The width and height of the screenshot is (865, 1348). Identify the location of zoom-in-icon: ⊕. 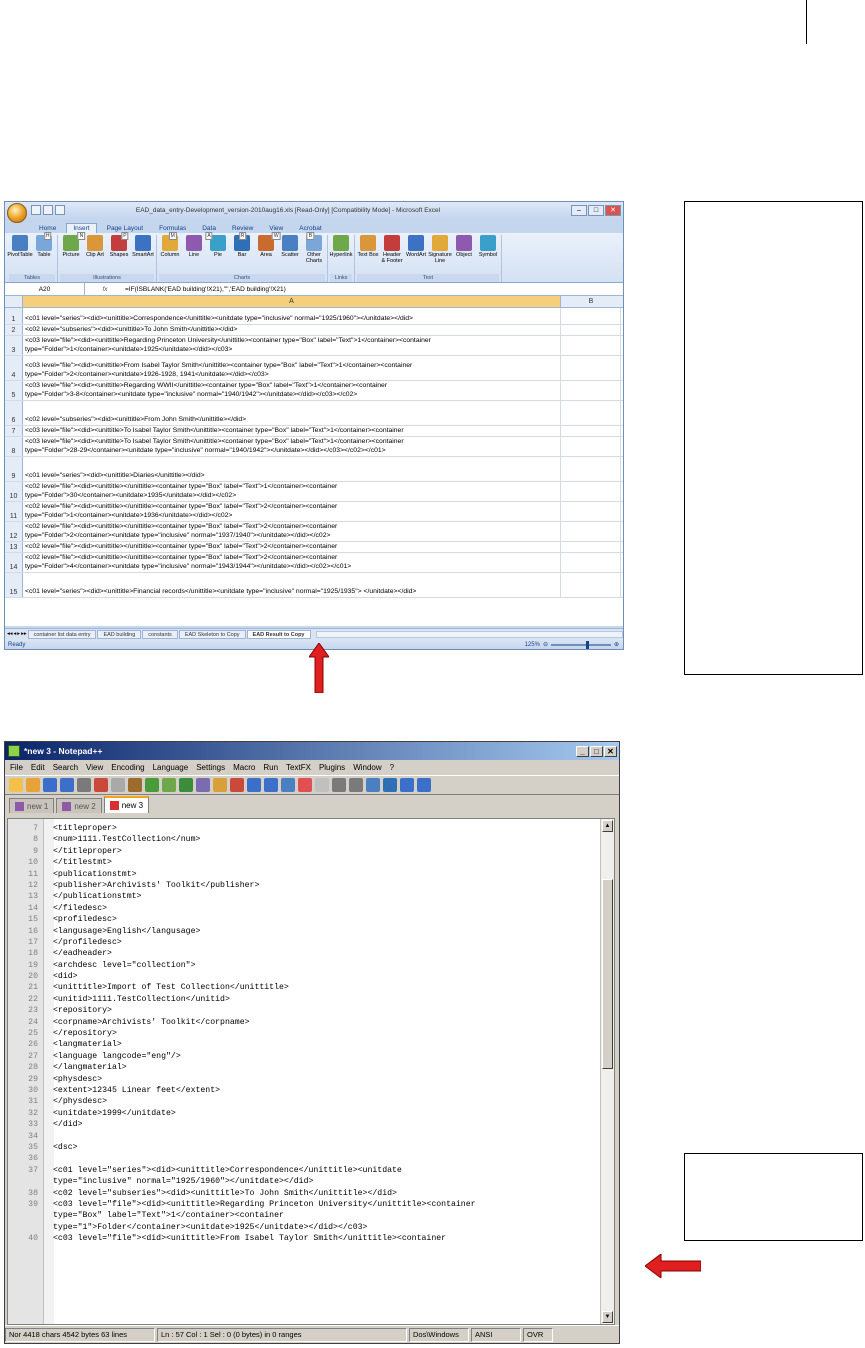
(616, 644).